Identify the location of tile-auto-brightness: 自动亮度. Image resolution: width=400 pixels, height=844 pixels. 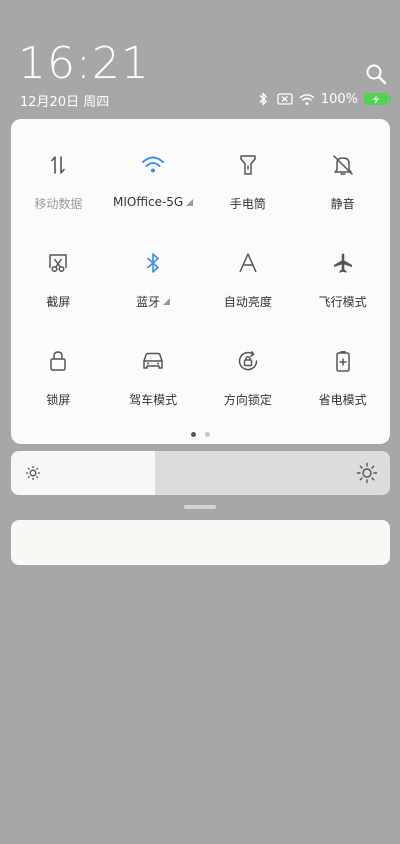
(248, 266).